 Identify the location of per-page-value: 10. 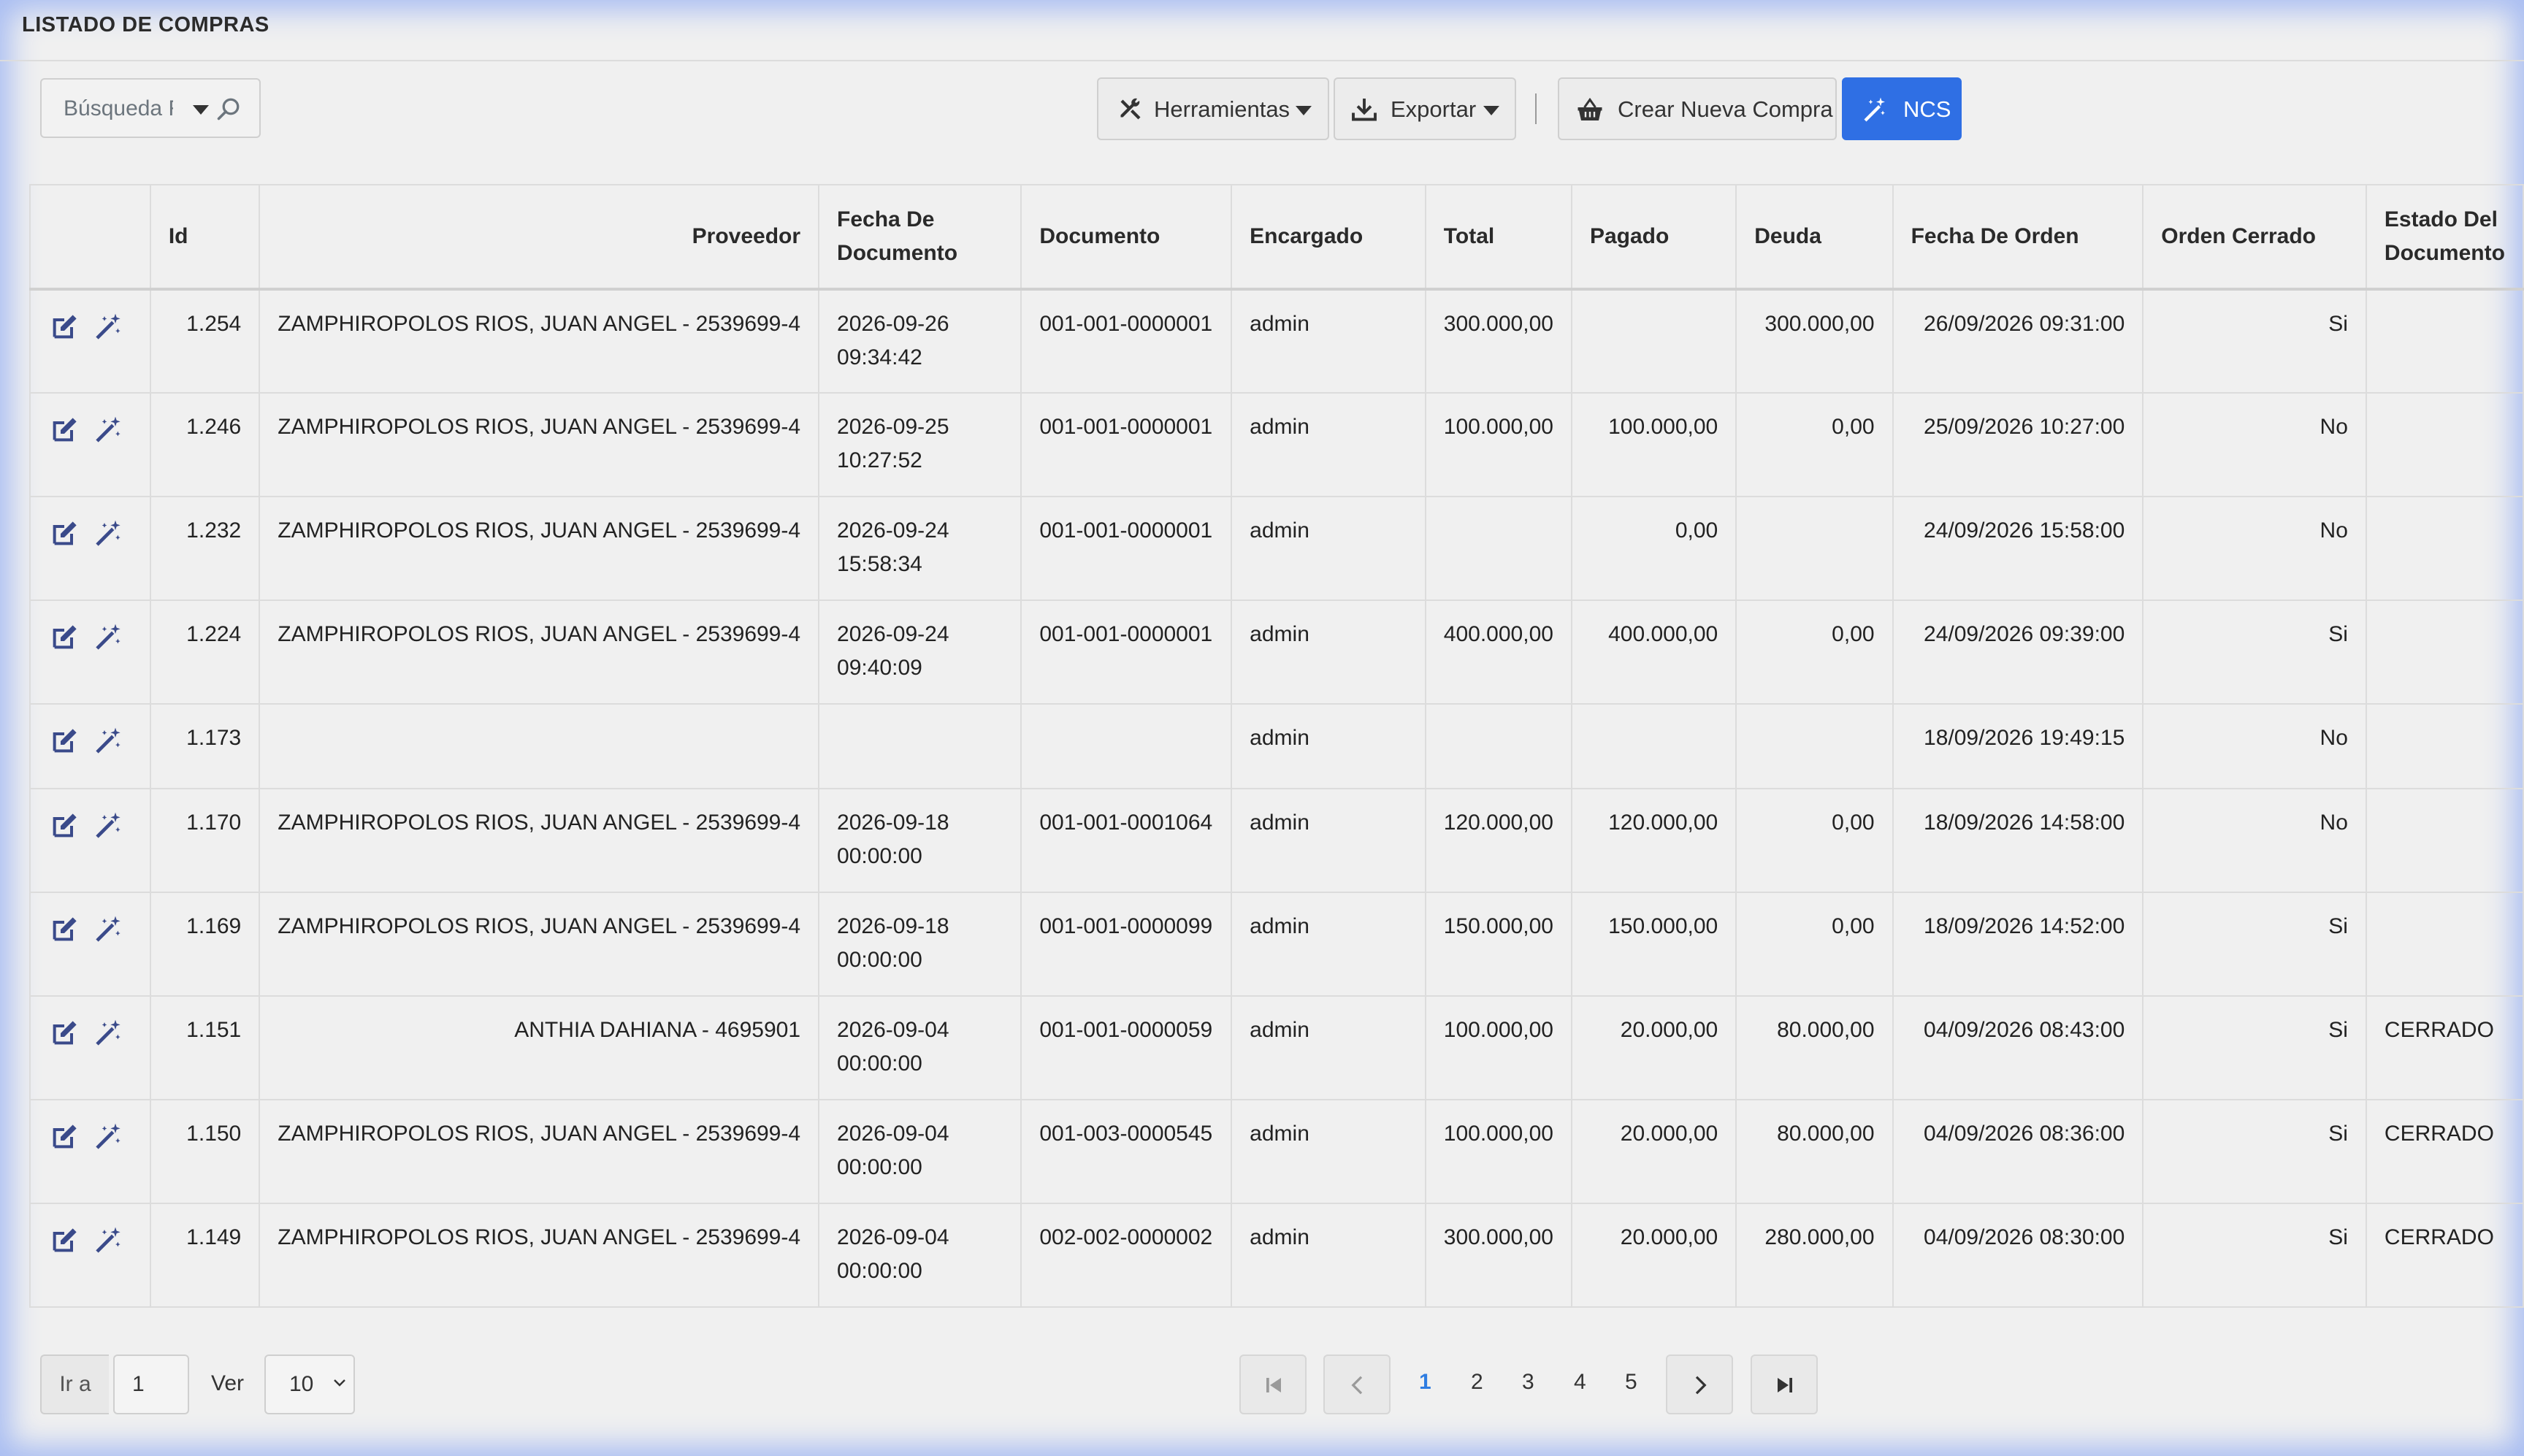
(301, 1384).